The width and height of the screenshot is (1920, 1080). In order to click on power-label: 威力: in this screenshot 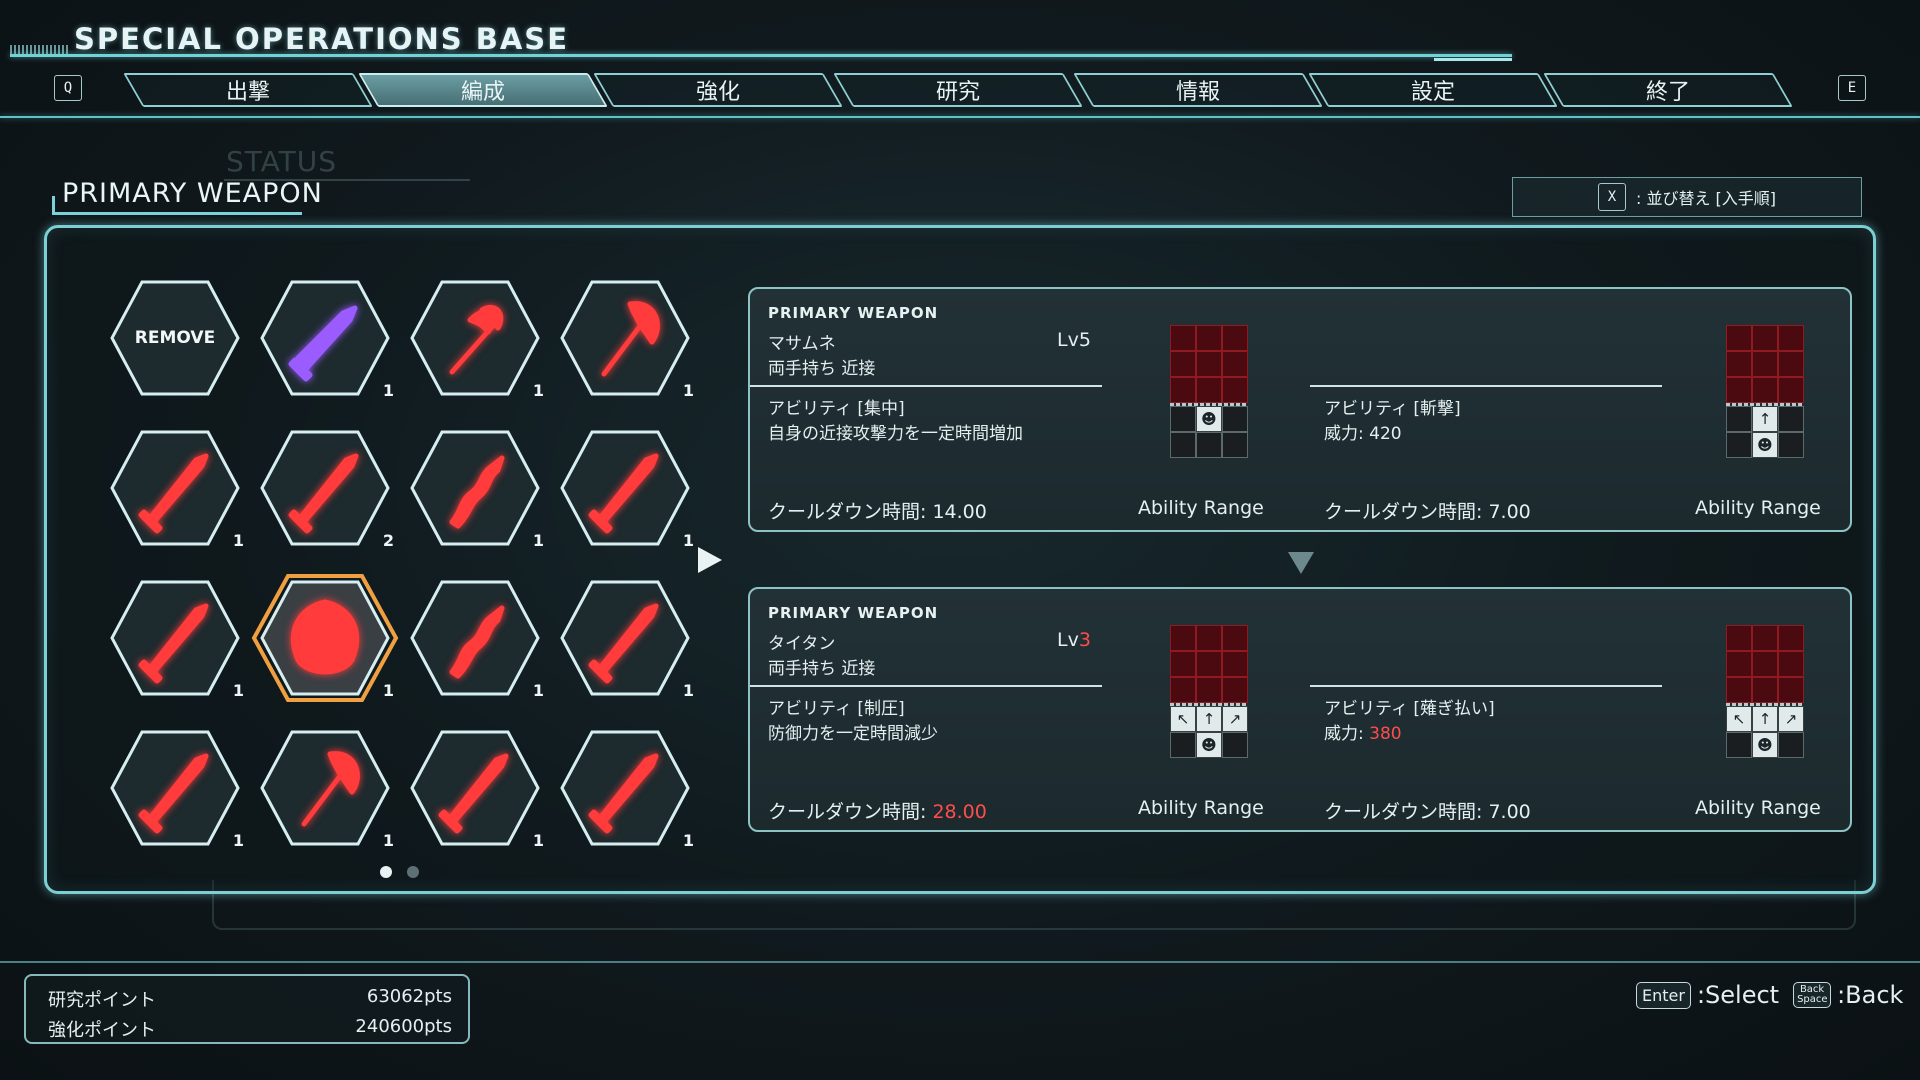, I will do `click(1347, 734)`.